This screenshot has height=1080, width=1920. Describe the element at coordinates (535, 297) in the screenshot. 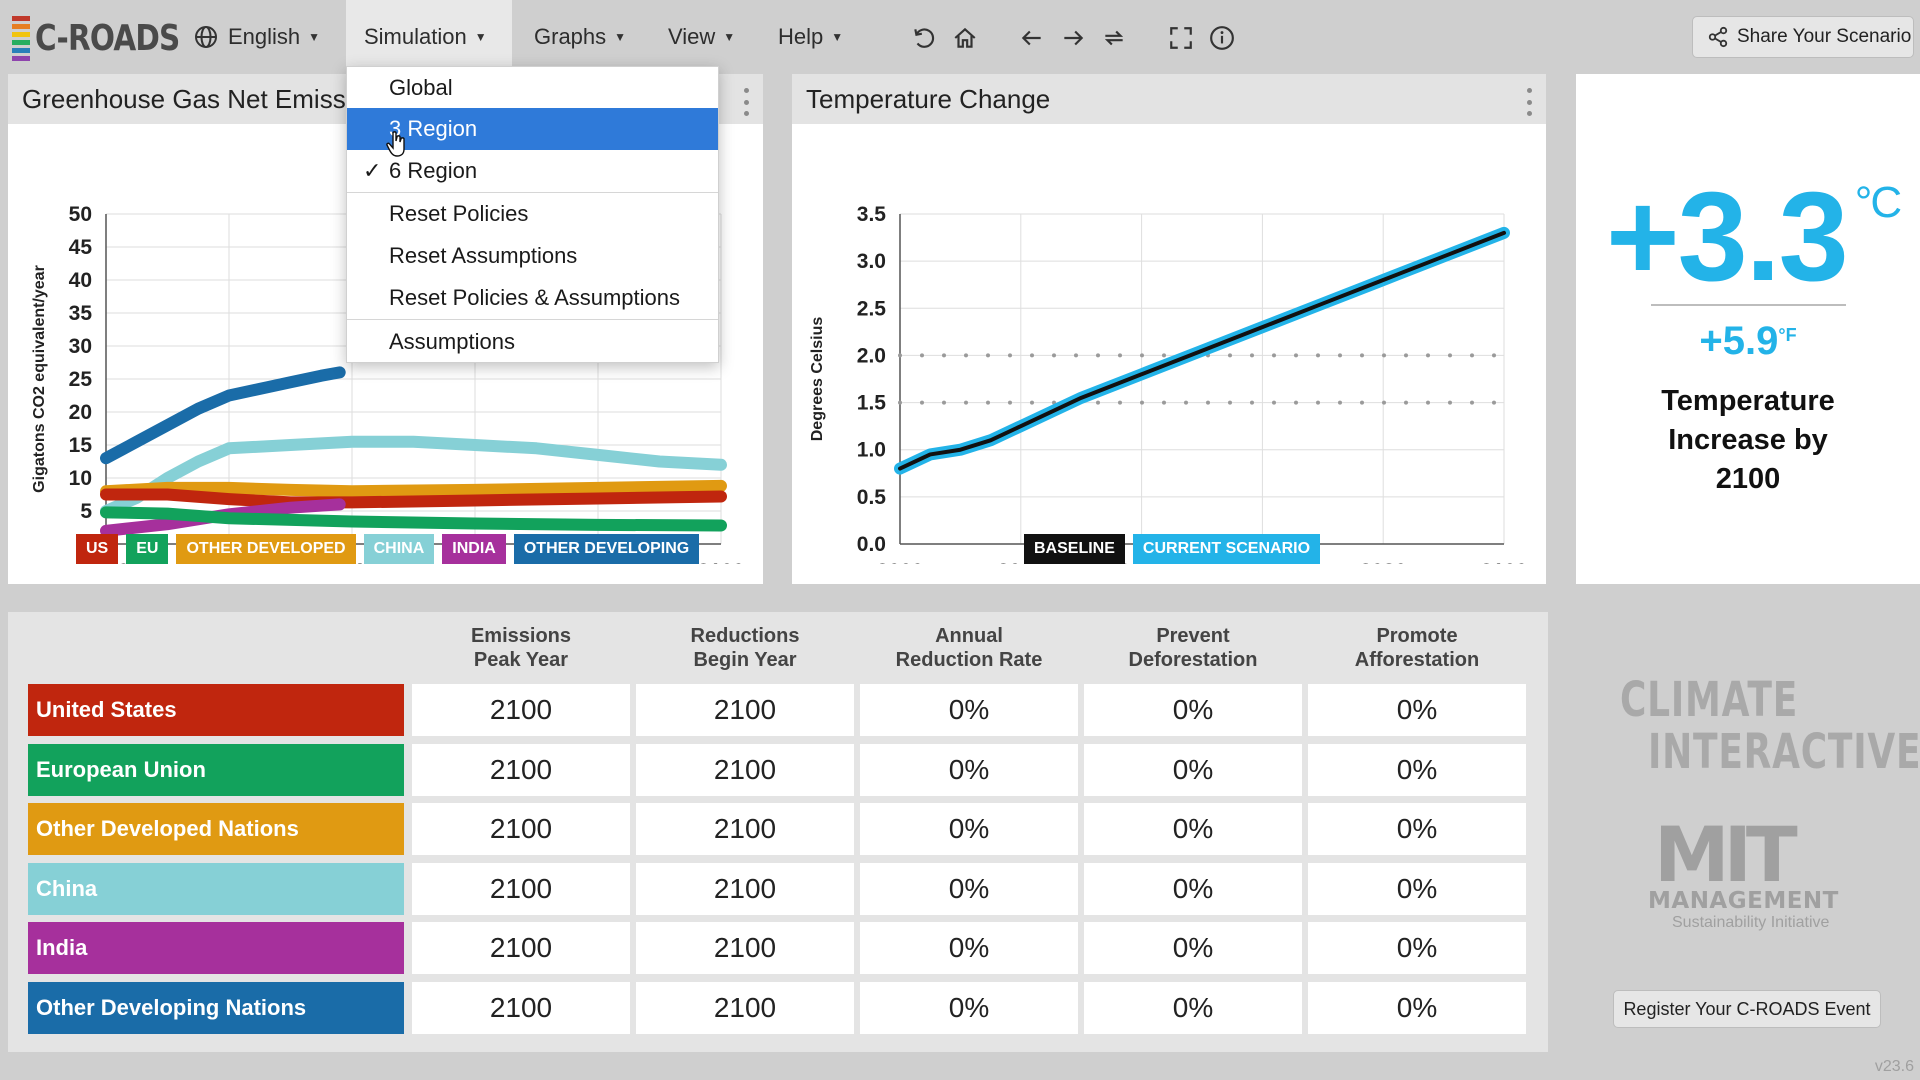

I see `menu-item-label: Reset Policies & Assumptions` at that location.